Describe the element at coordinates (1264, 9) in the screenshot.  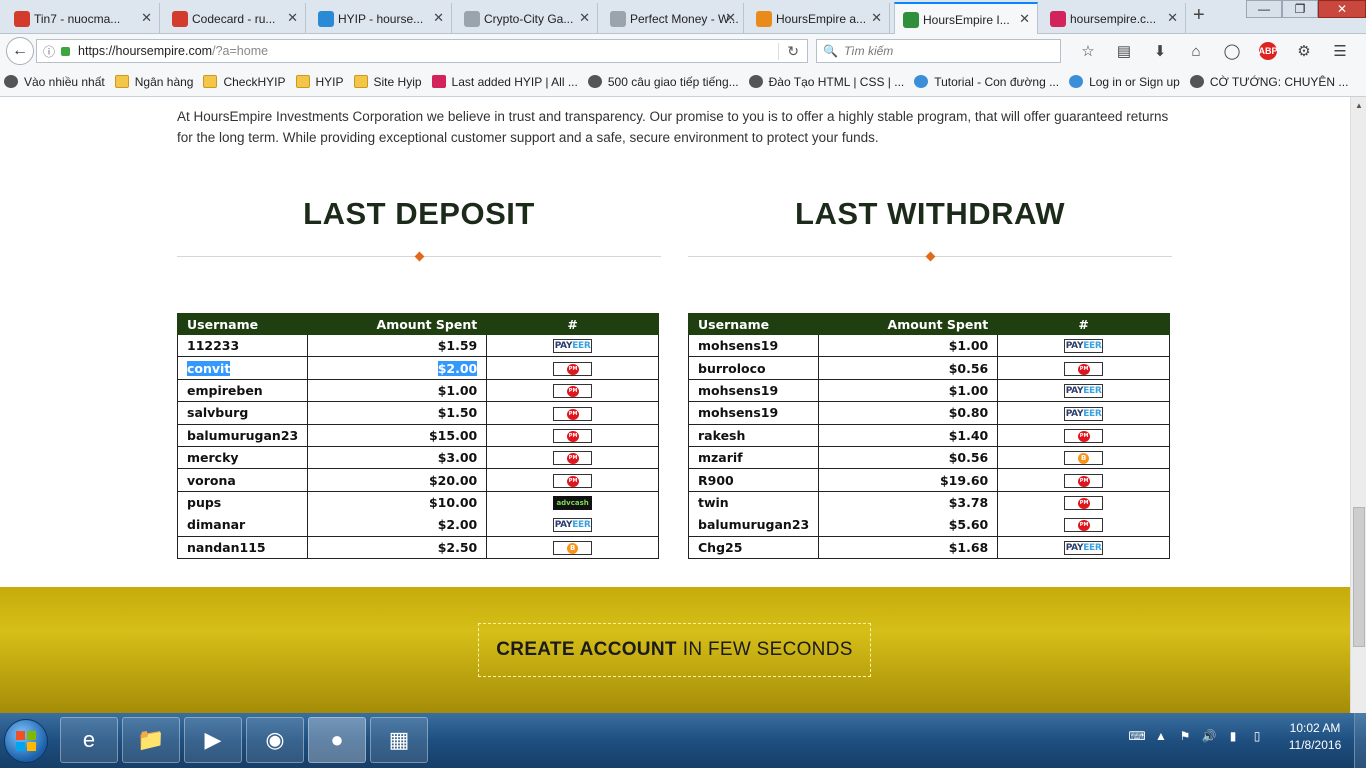
I see `minimize-button: —` at that location.